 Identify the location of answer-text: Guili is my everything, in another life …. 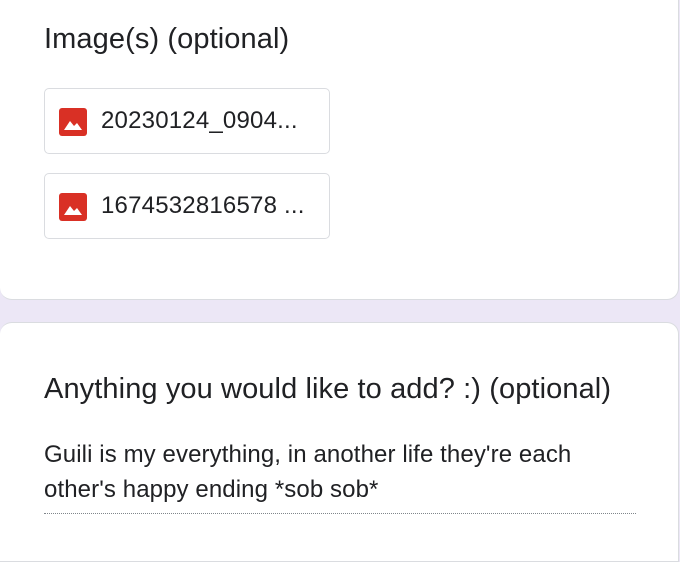
(340, 475).